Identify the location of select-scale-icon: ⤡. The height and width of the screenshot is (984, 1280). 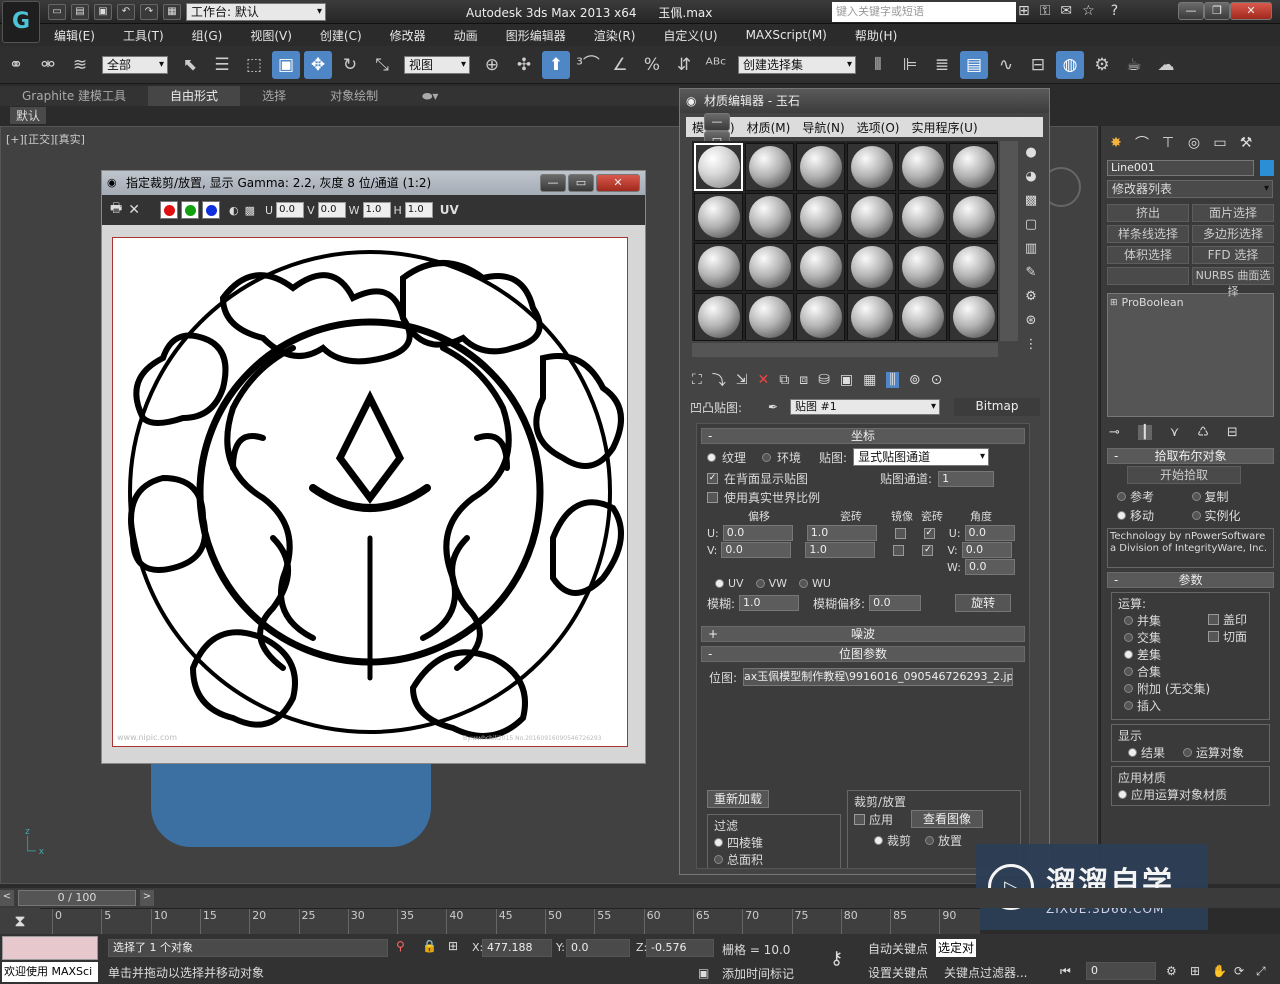
(382, 65).